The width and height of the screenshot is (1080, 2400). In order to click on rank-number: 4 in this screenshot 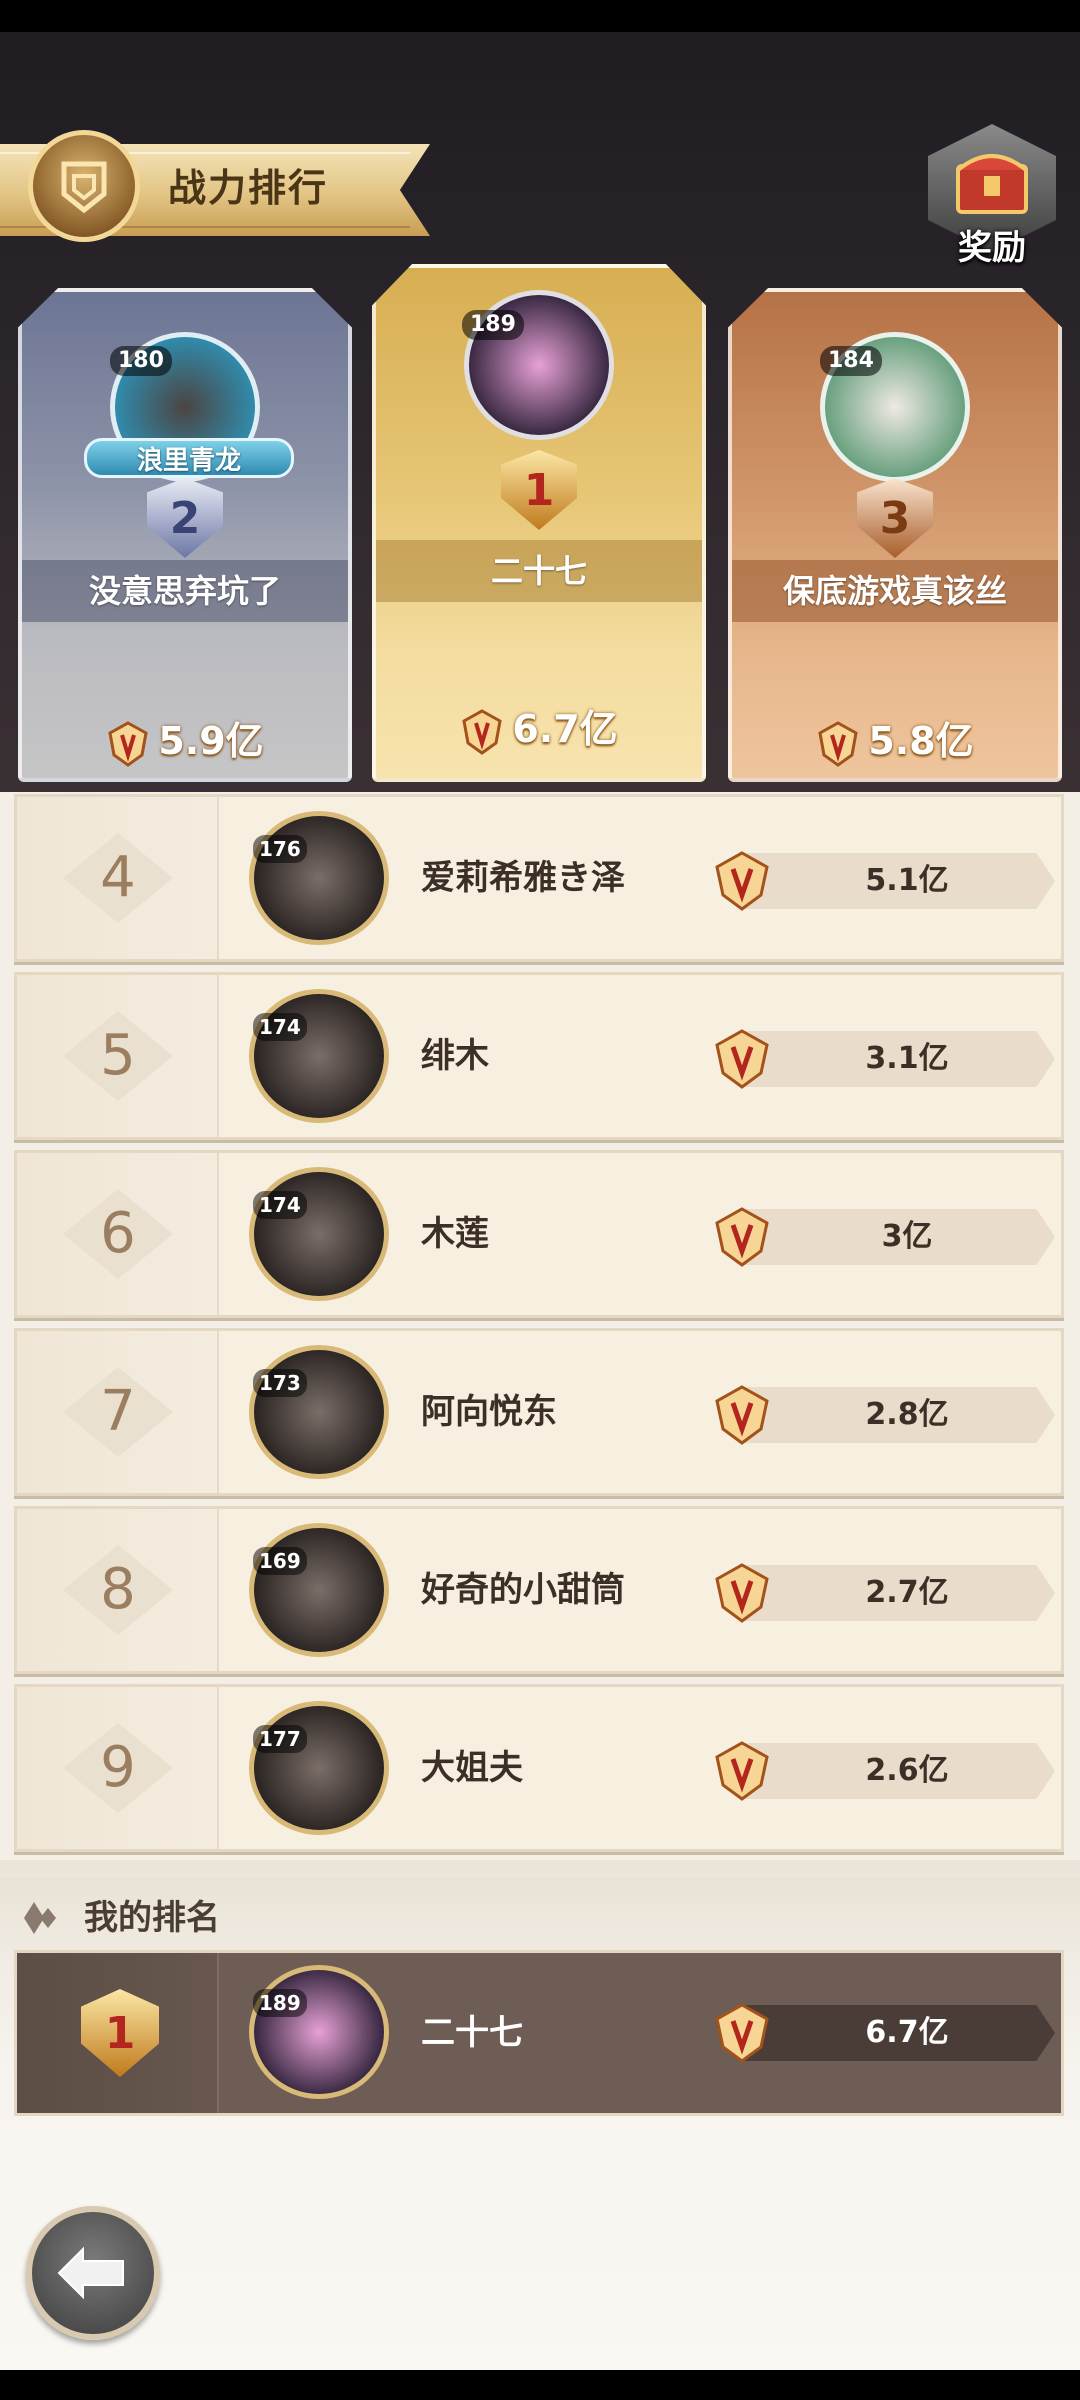, I will do `click(118, 877)`.